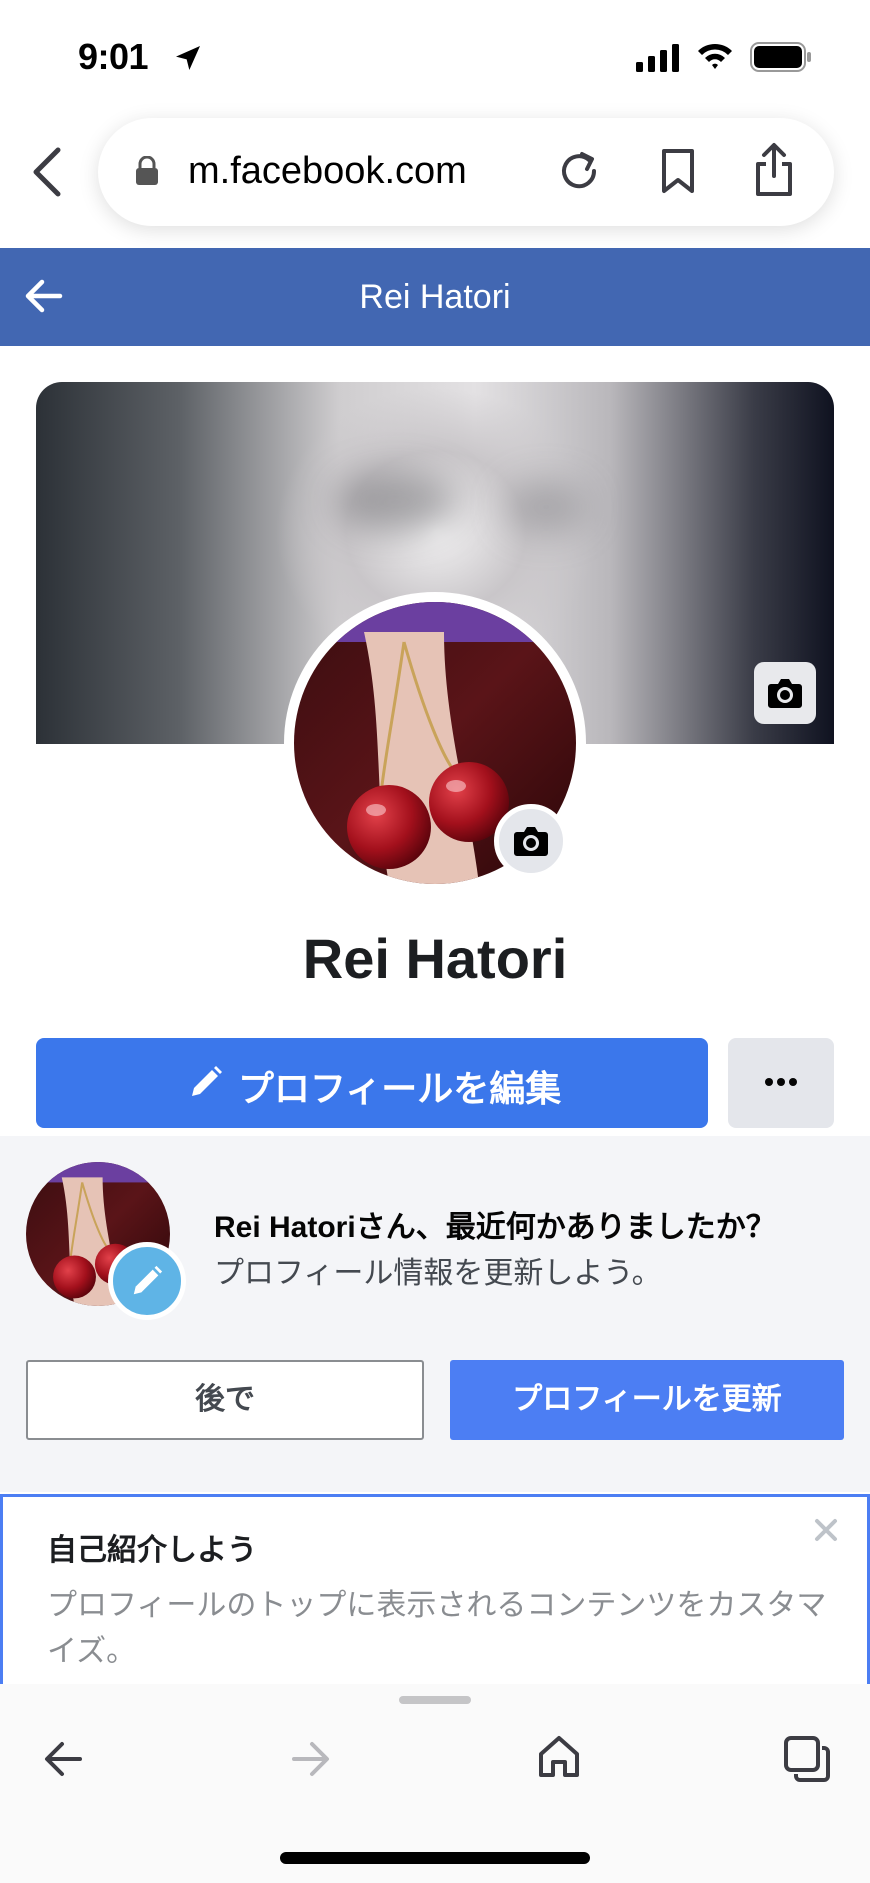 Image resolution: width=870 pixels, height=1883 pixels. Describe the element at coordinates (152, 1550) in the screenshot. I see `intro-title: 自己紹介しよう` at that location.